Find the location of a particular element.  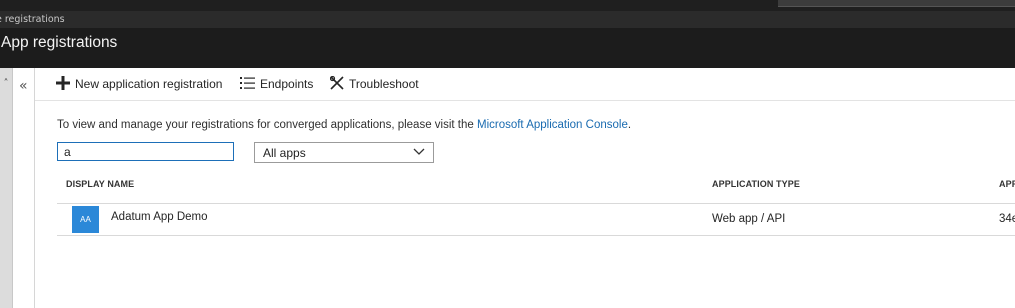

troubleshoot-button: Troubleshoot is located at coordinates (374, 84).